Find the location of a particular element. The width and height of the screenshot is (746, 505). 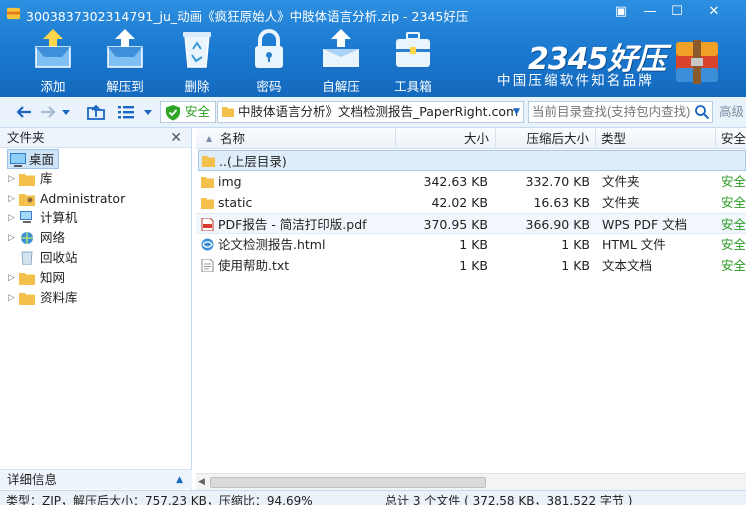

scrollbar-thumb is located at coordinates (348, 482).